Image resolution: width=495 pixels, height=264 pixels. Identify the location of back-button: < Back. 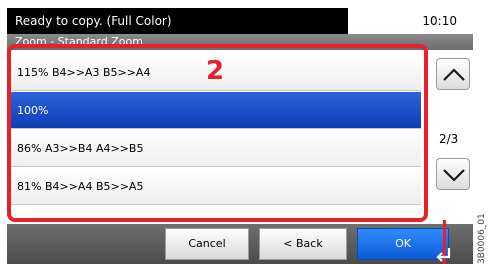
(303, 244).